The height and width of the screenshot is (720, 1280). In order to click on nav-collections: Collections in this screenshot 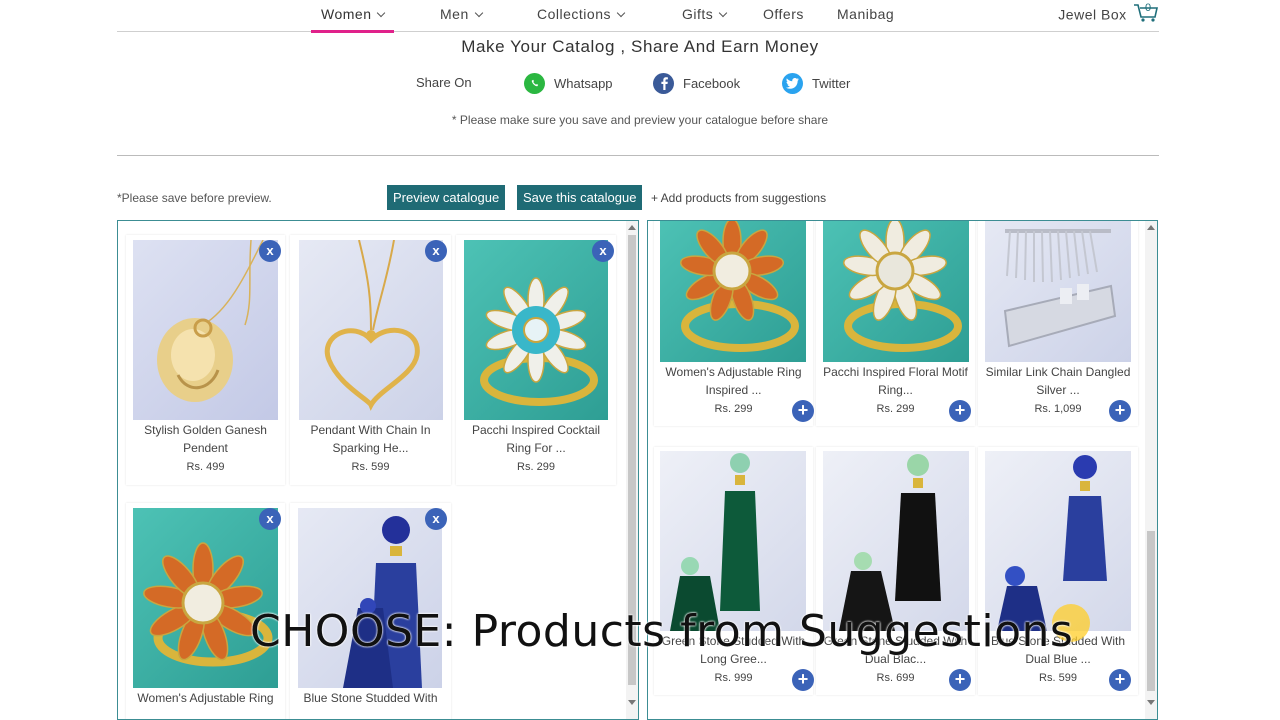, I will do `click(581, 19)`.